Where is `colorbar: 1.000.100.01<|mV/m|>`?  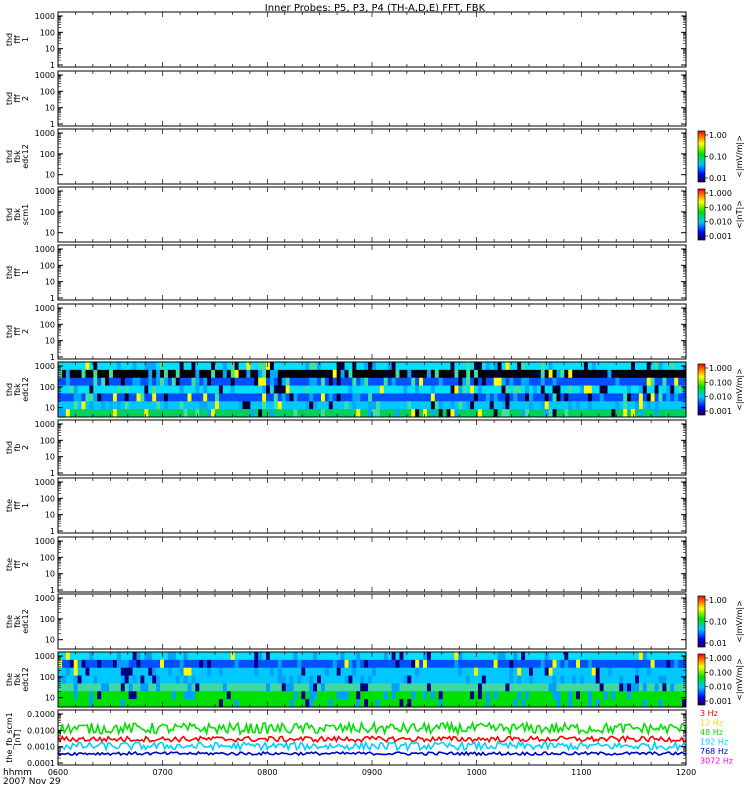
colorbar: 1.000.100.01<|mV/m|> is located at coordinates (720, 156).